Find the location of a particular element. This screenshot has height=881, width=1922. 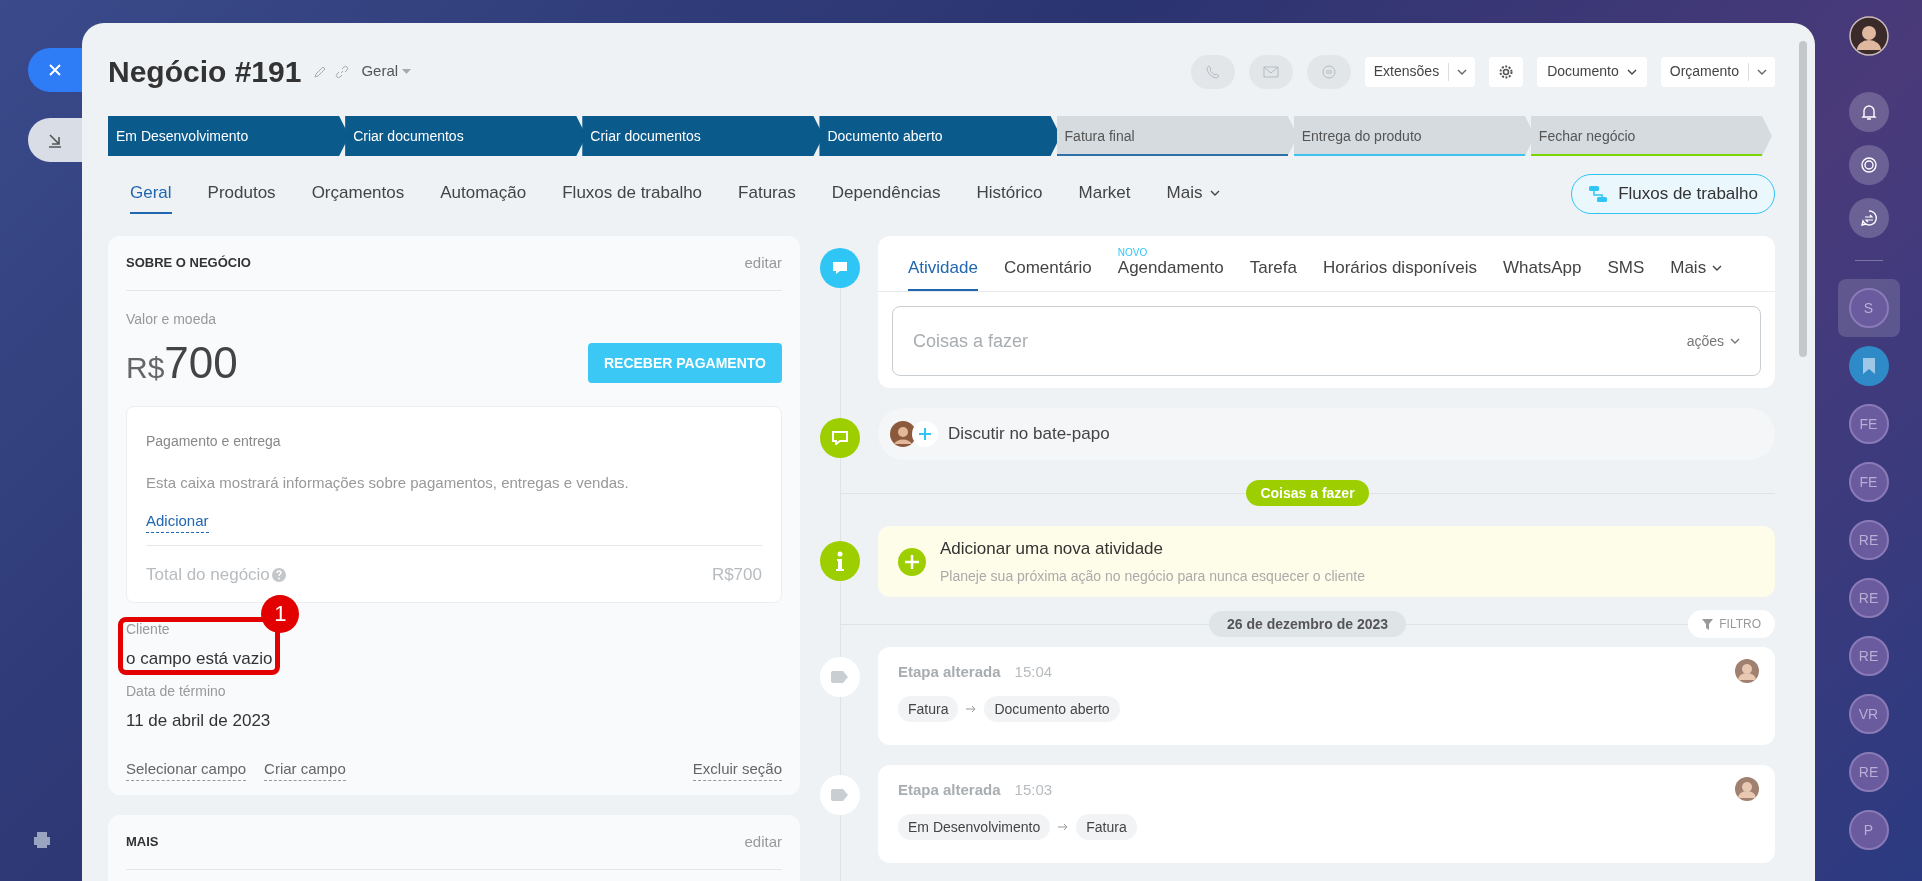

printer-icon is located at coordinates (42, 840).